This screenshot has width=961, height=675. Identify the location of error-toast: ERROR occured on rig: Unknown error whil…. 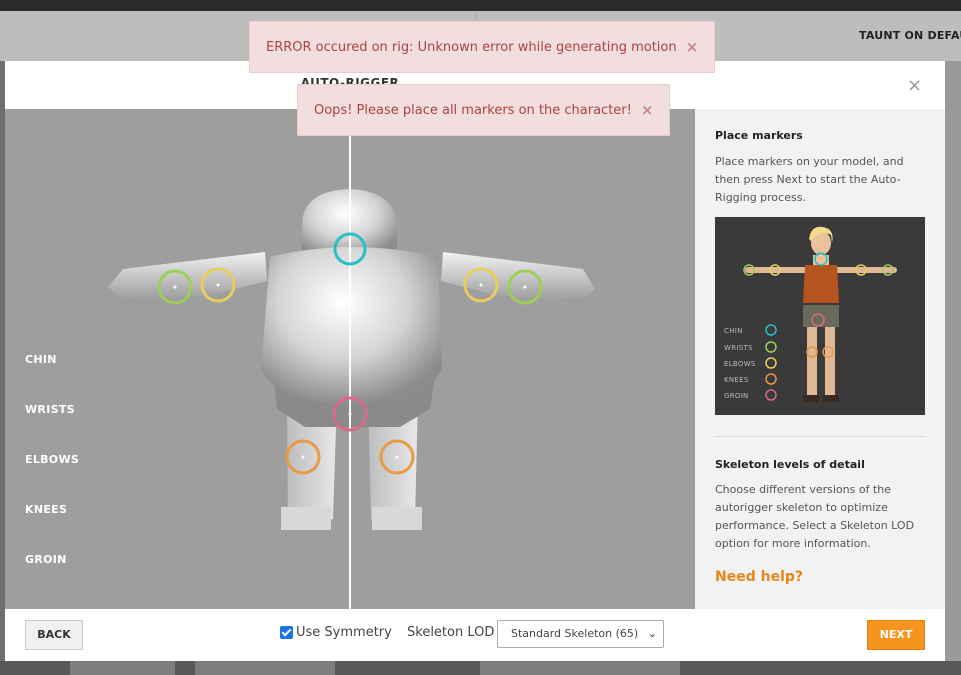
(482, 47).